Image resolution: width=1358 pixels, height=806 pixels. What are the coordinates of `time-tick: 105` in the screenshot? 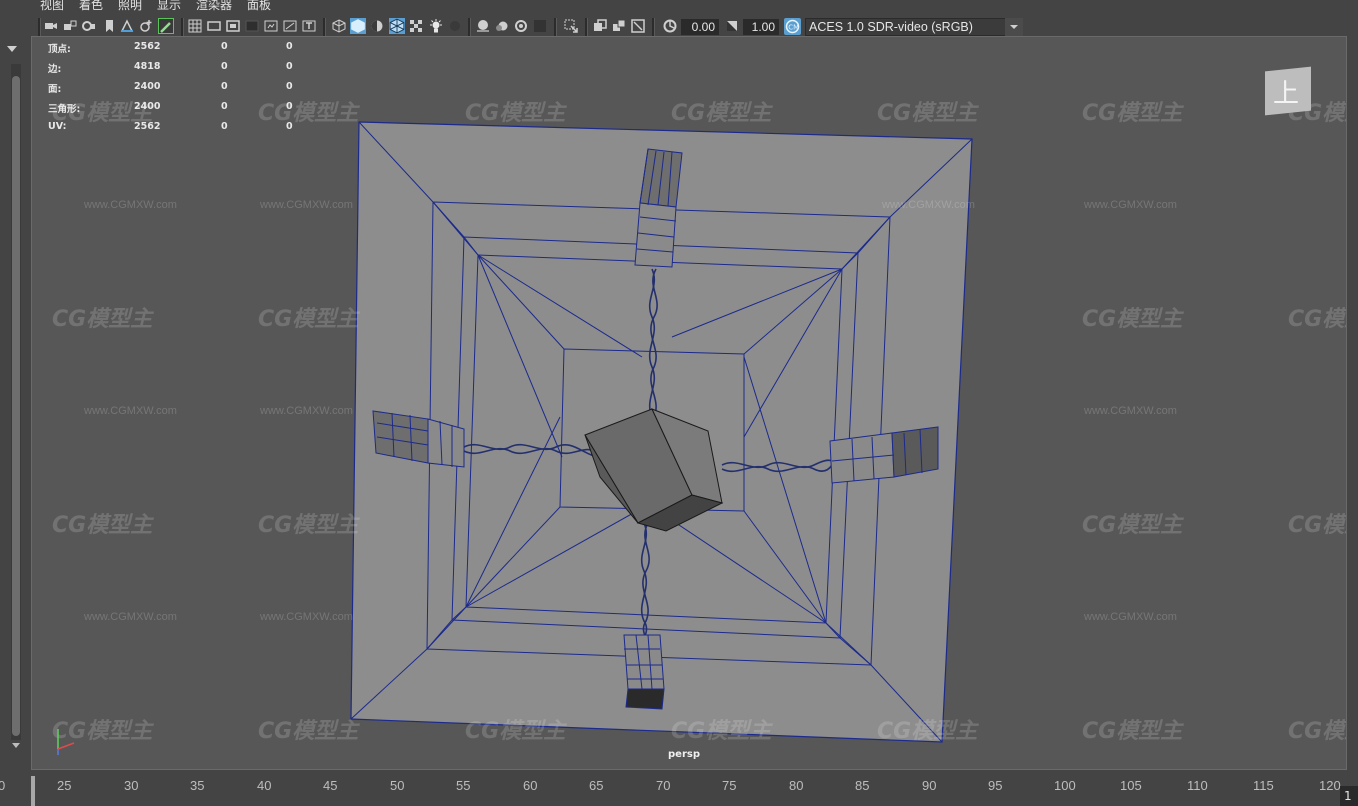 It's located at (1131, 785).